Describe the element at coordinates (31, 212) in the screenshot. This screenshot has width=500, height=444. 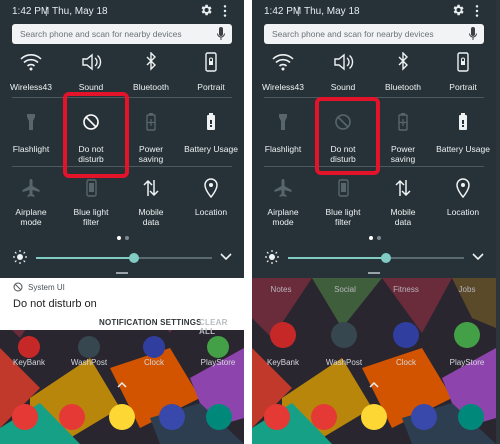
I see `tile-label-line1: Airplane` at that location.